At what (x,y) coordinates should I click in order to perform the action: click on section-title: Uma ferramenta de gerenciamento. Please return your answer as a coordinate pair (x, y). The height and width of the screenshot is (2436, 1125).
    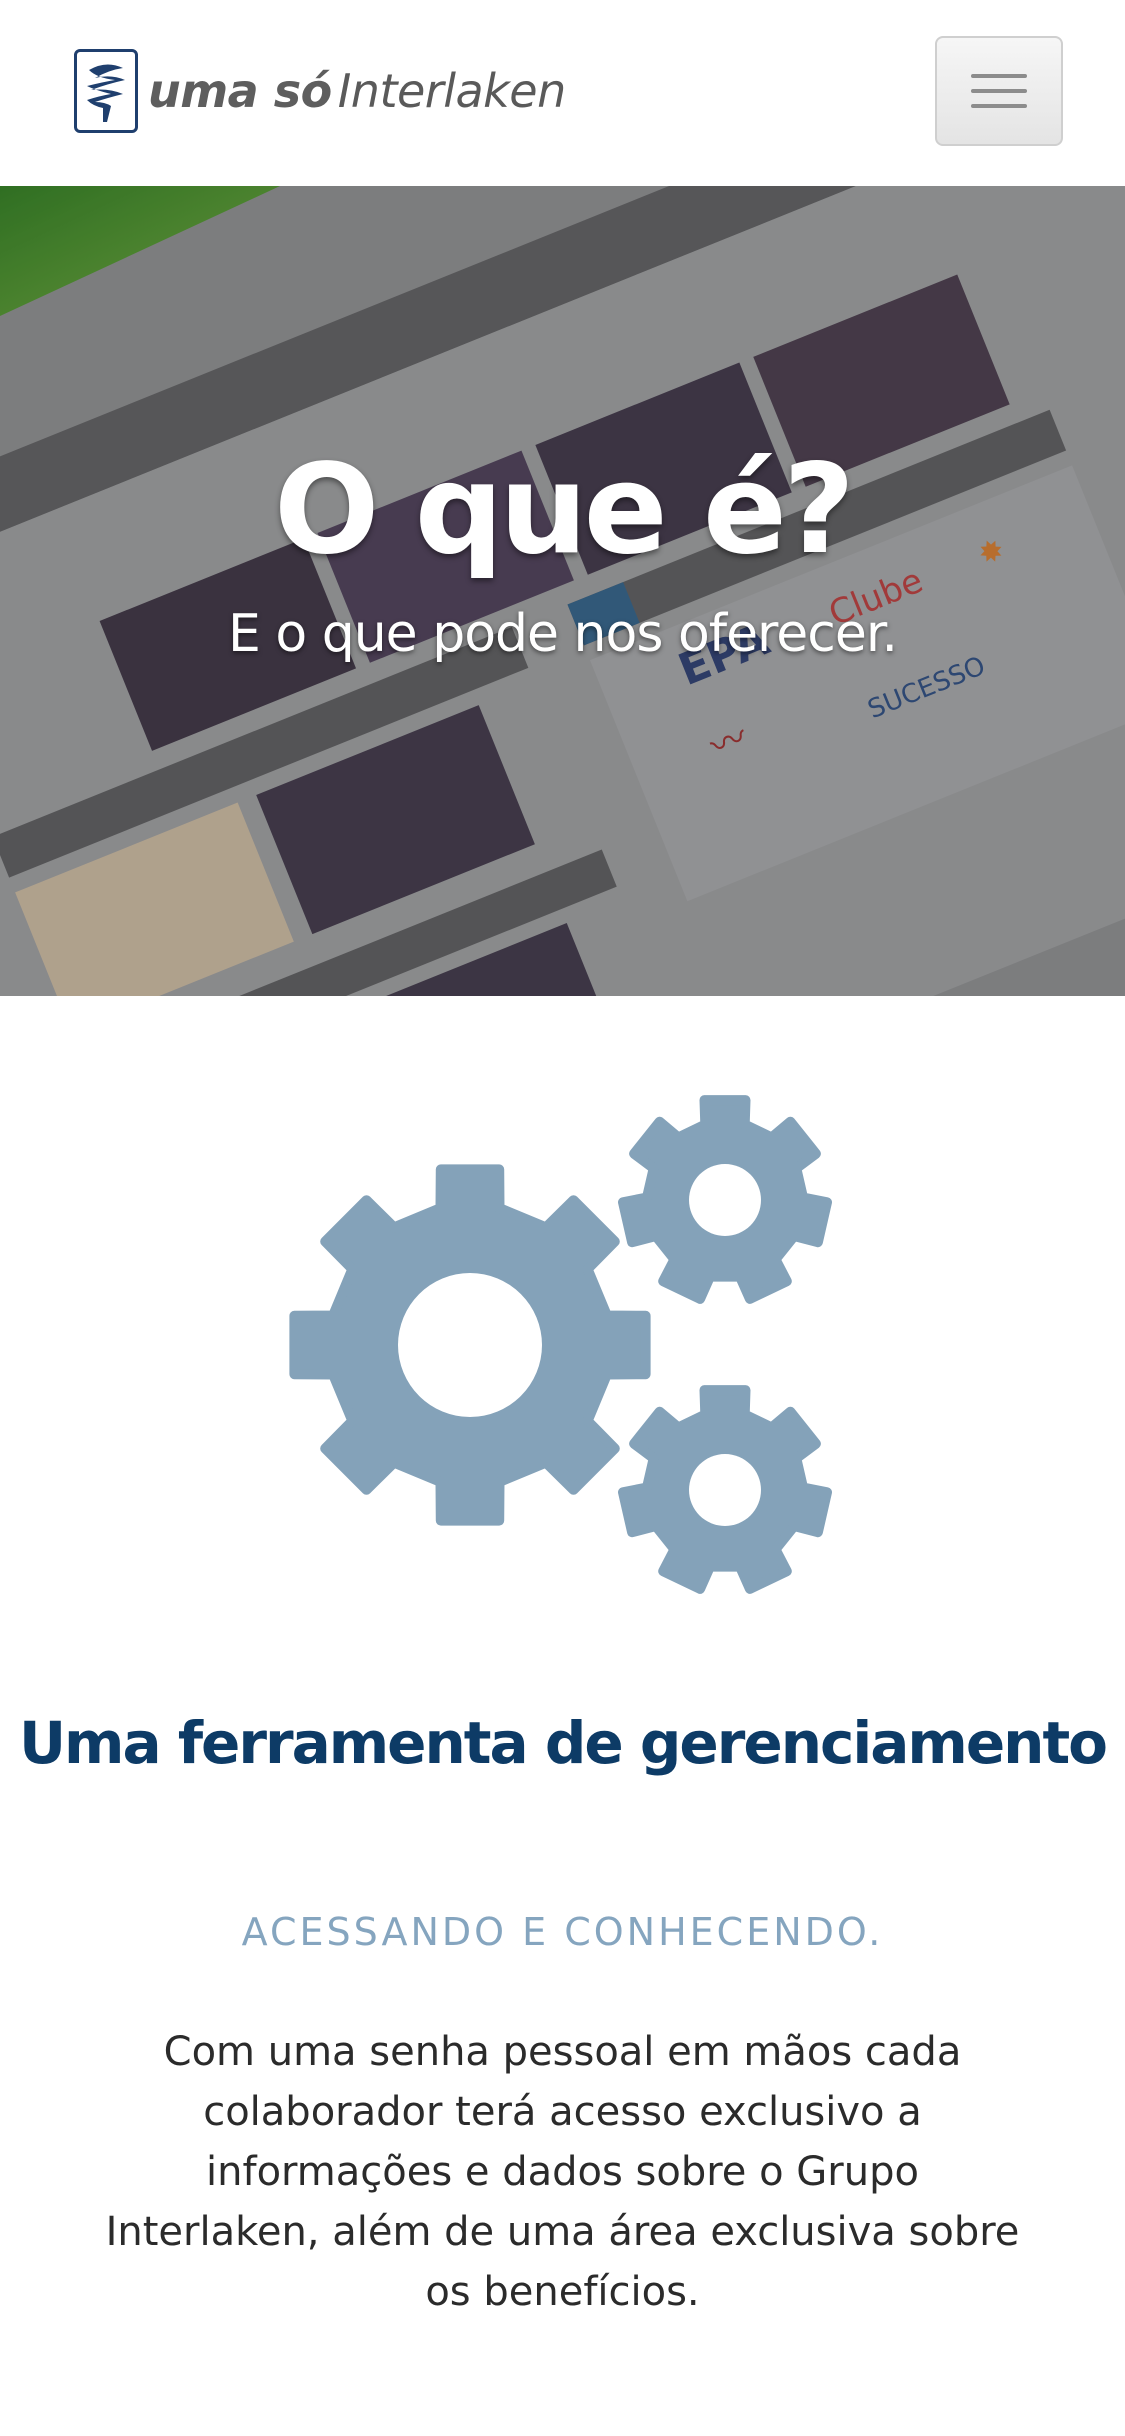
    Looking at the image, I should click on (563, 1743).